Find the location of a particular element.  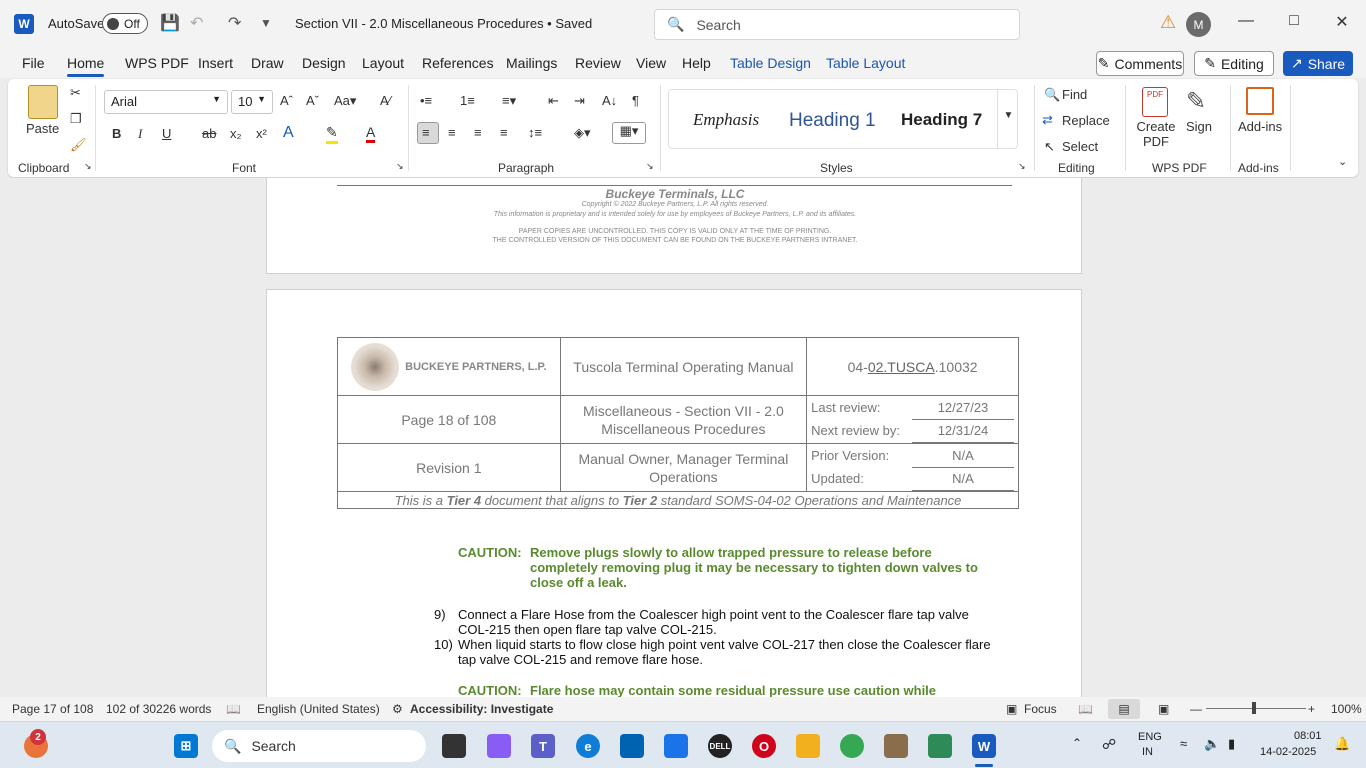

justify-icon: ≡ is located at coordinates (504, 132).